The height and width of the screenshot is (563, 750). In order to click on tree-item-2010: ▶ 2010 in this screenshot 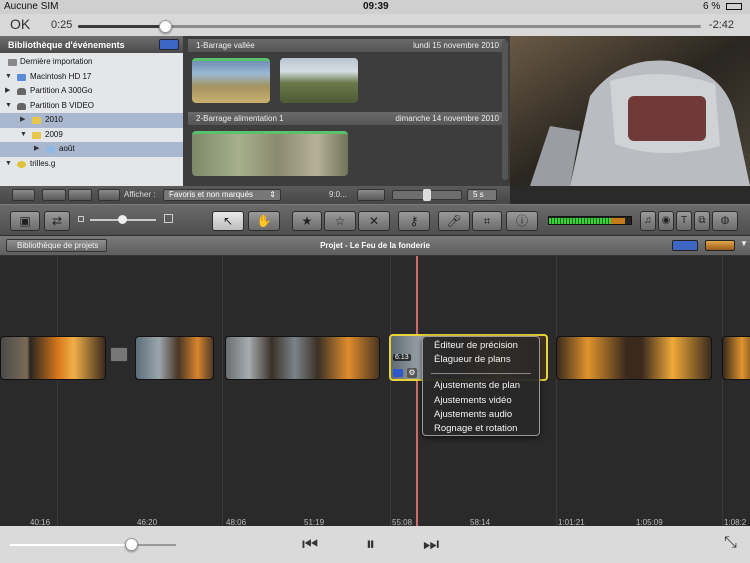, I will do `click(91, 120)`.